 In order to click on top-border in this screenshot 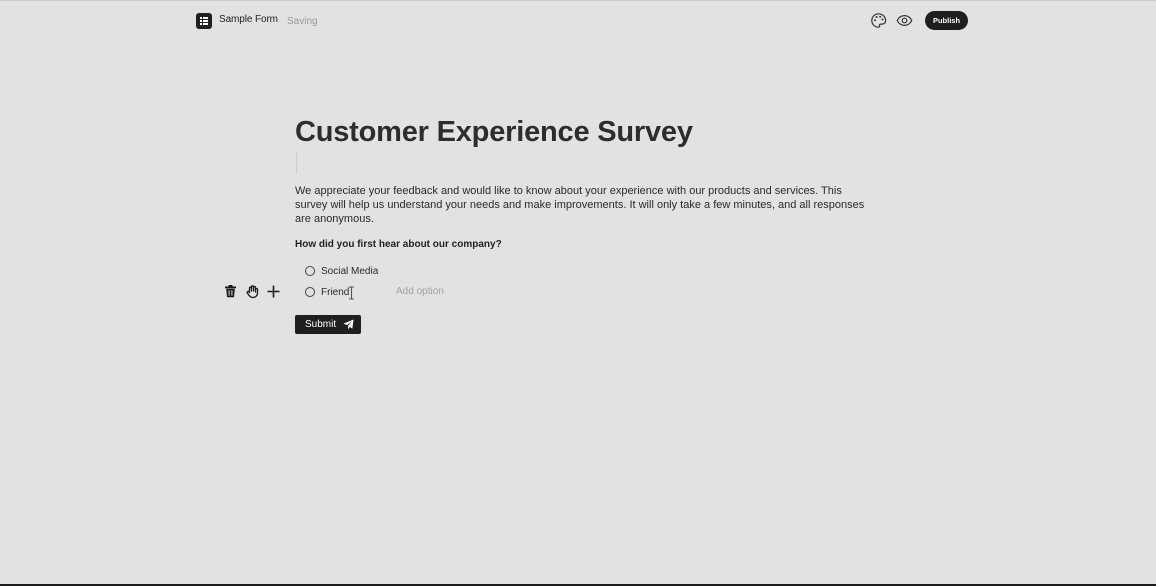, I will do `click(578, 0)`.